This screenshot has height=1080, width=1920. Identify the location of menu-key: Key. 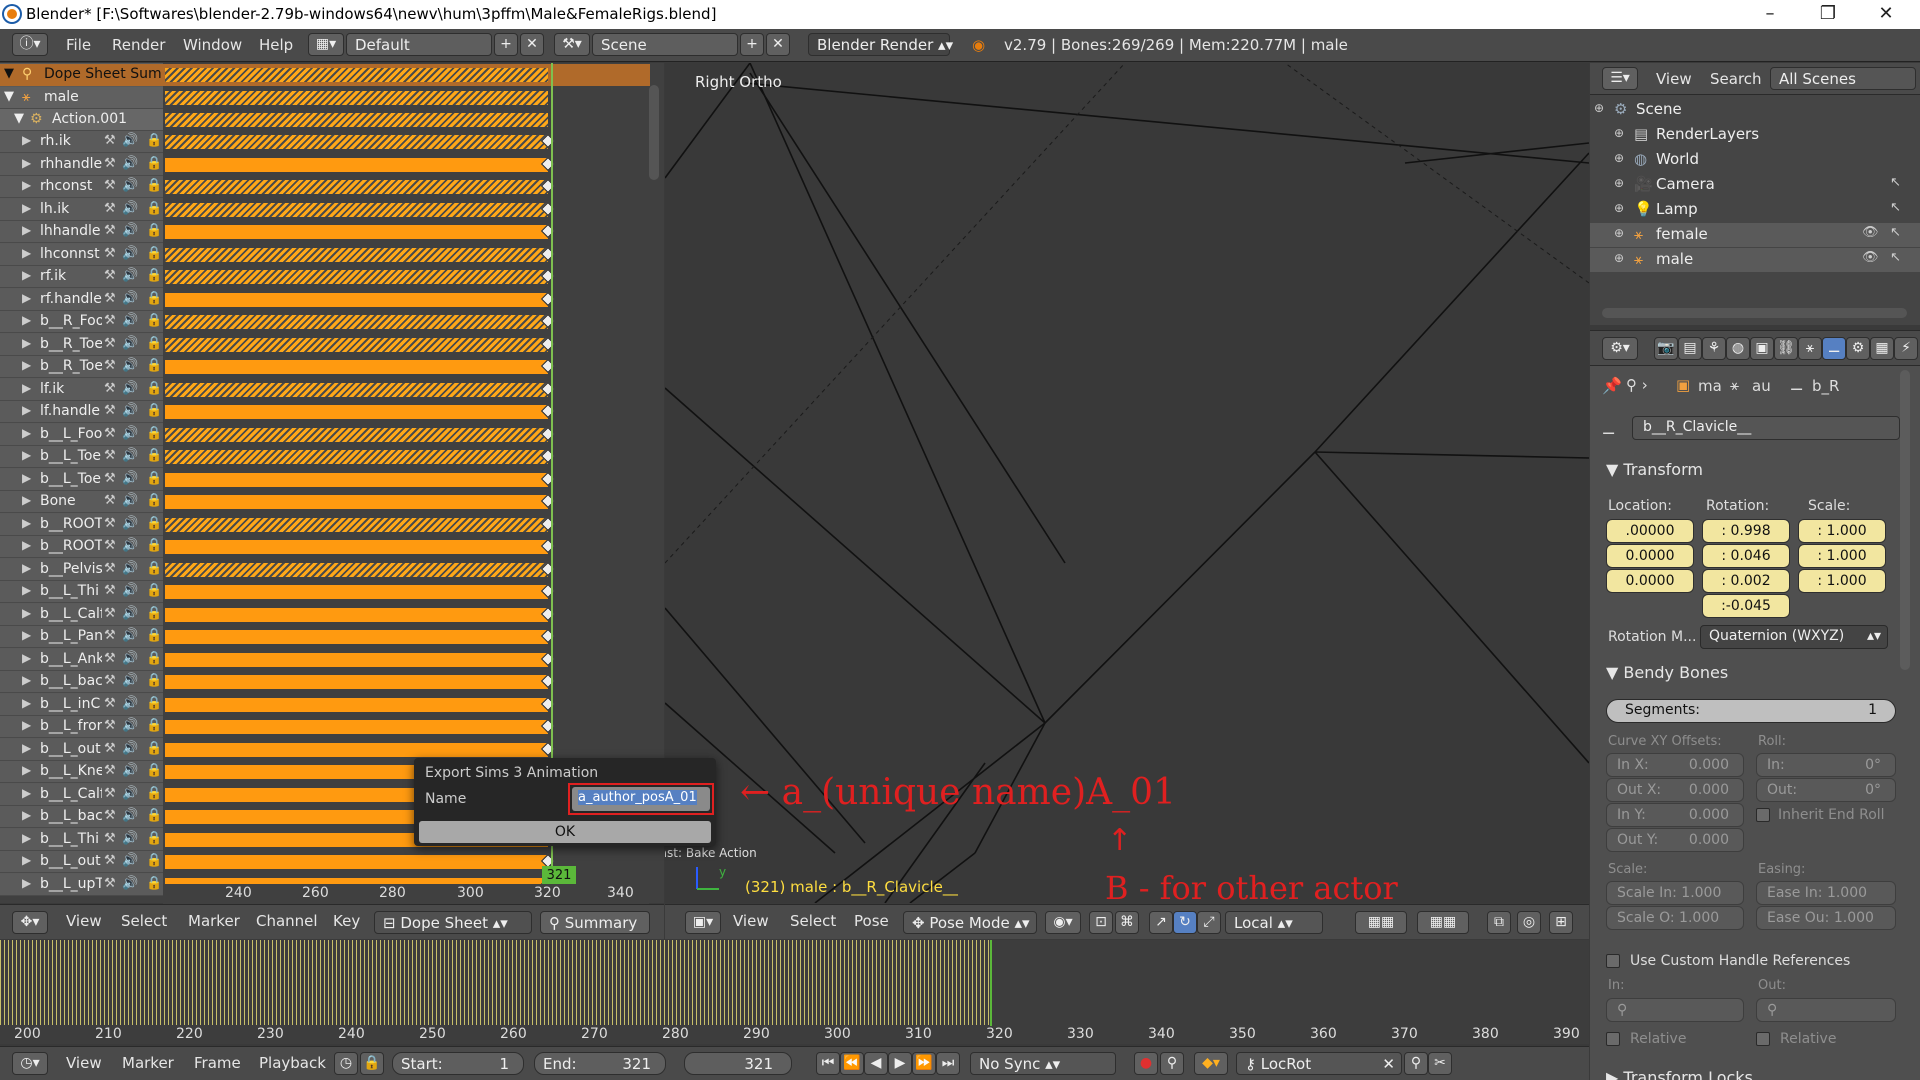
(346, 921).